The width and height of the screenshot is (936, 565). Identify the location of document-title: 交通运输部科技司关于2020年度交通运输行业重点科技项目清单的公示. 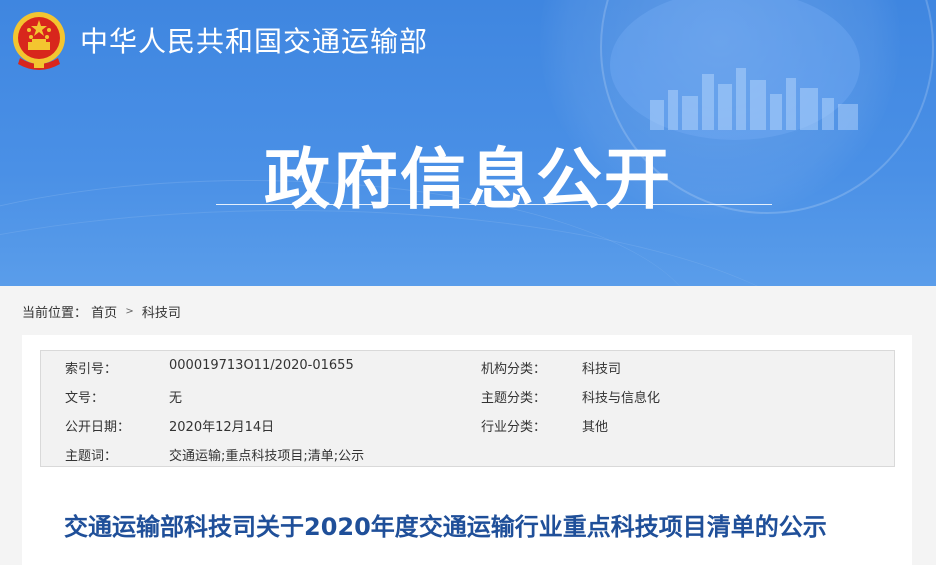
(445, 527).